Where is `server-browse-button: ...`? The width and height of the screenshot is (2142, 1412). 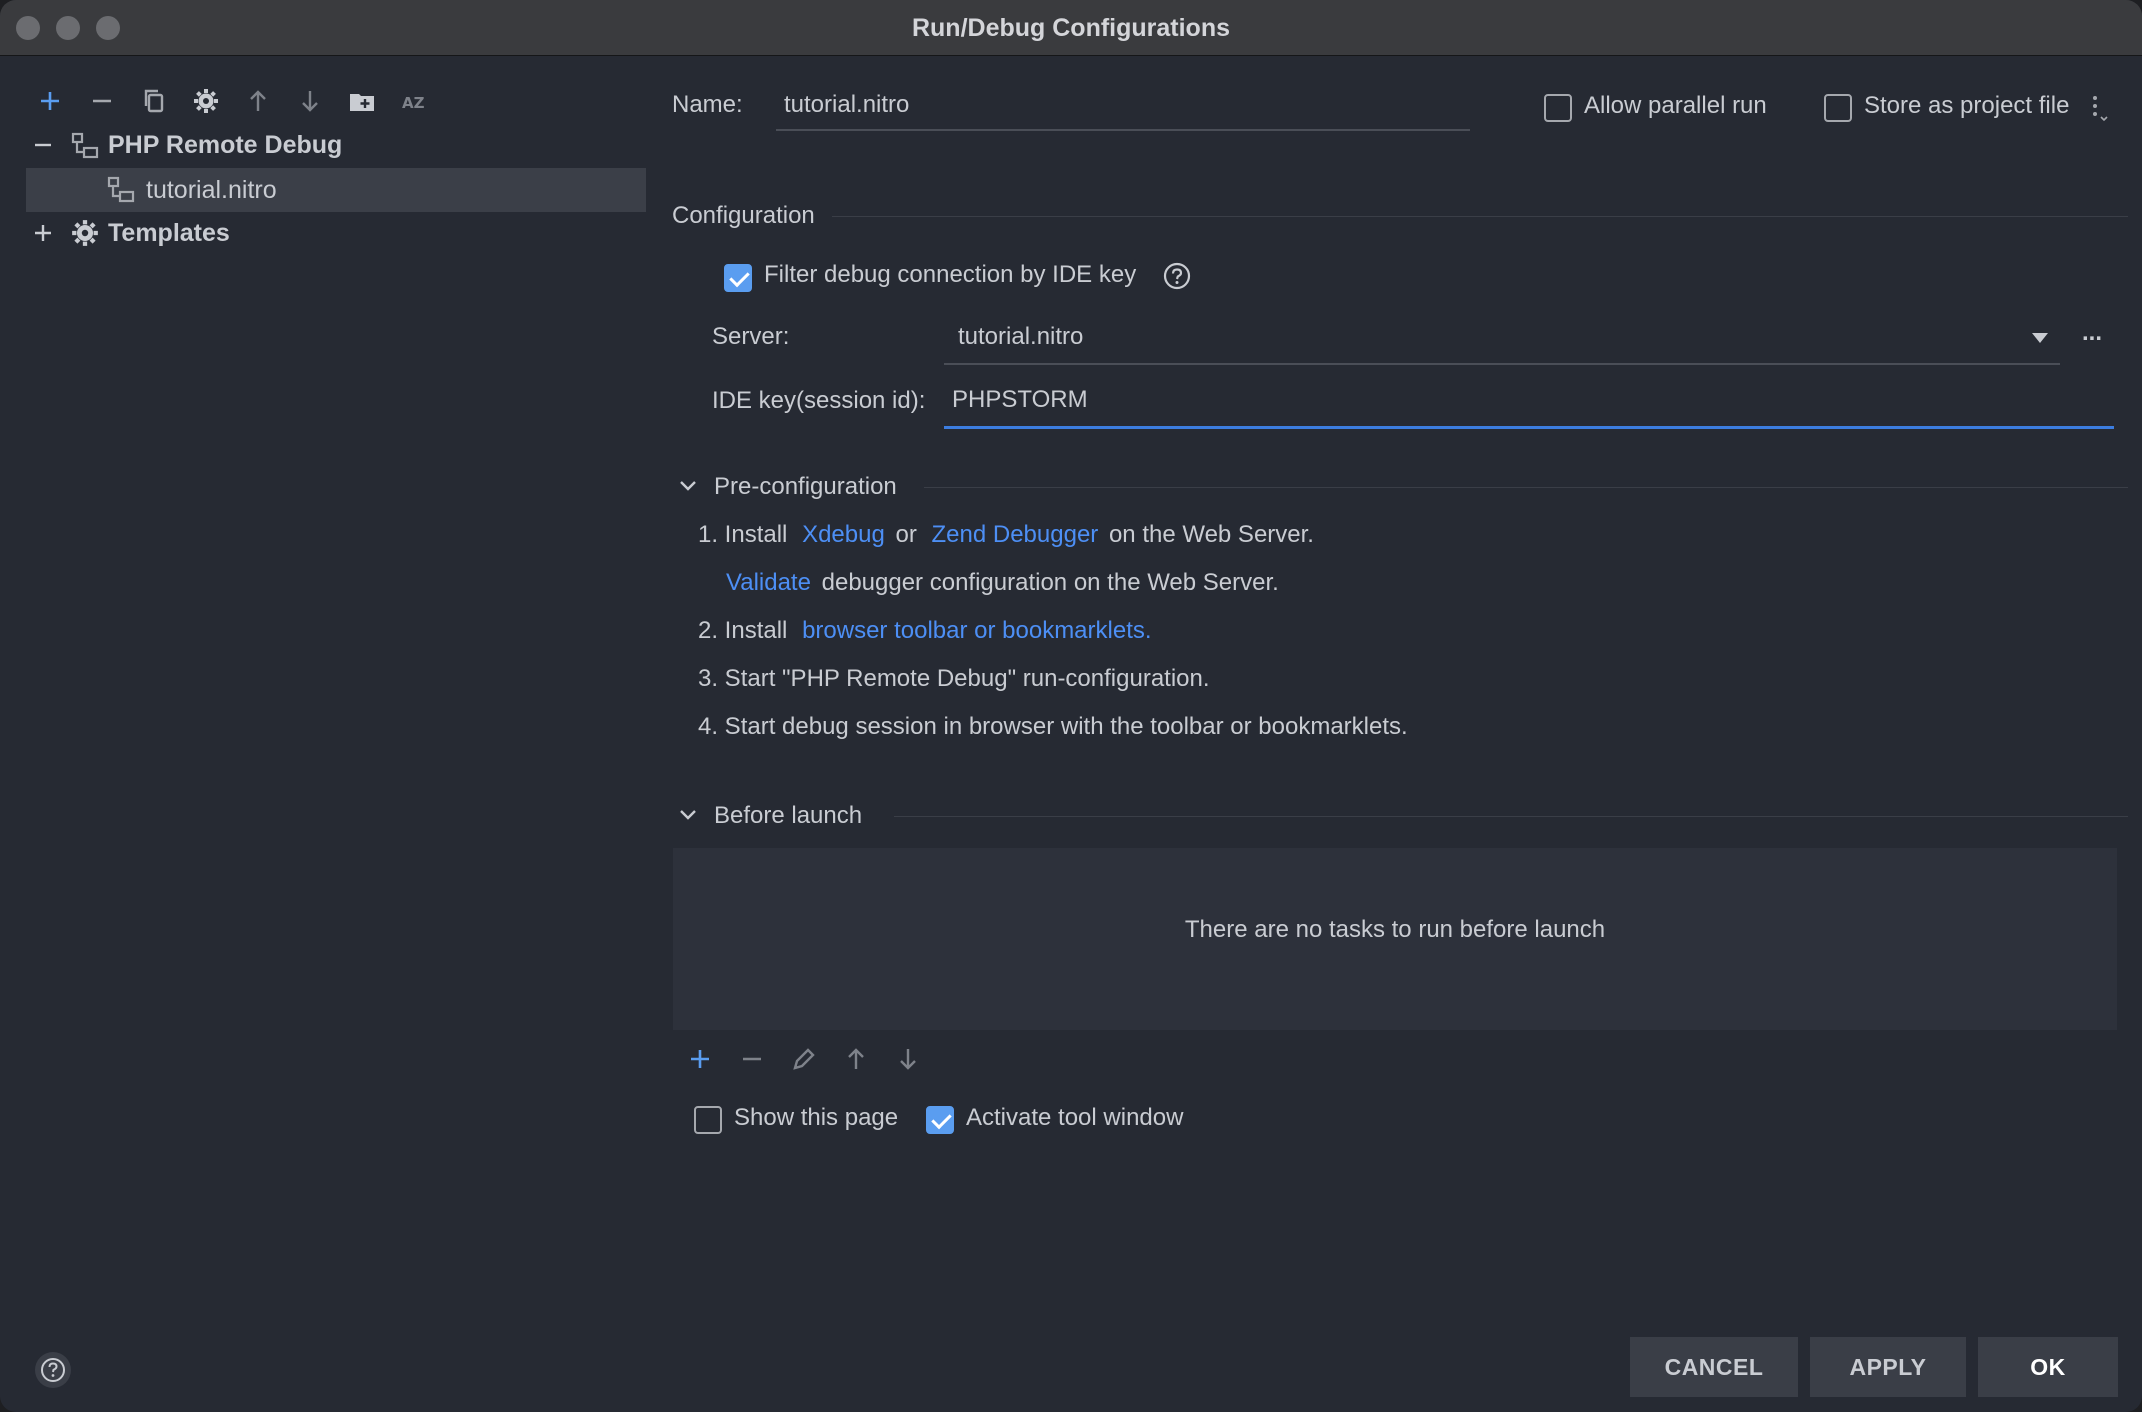 server-browse-button: ... is located at coordinates (2092, 333).